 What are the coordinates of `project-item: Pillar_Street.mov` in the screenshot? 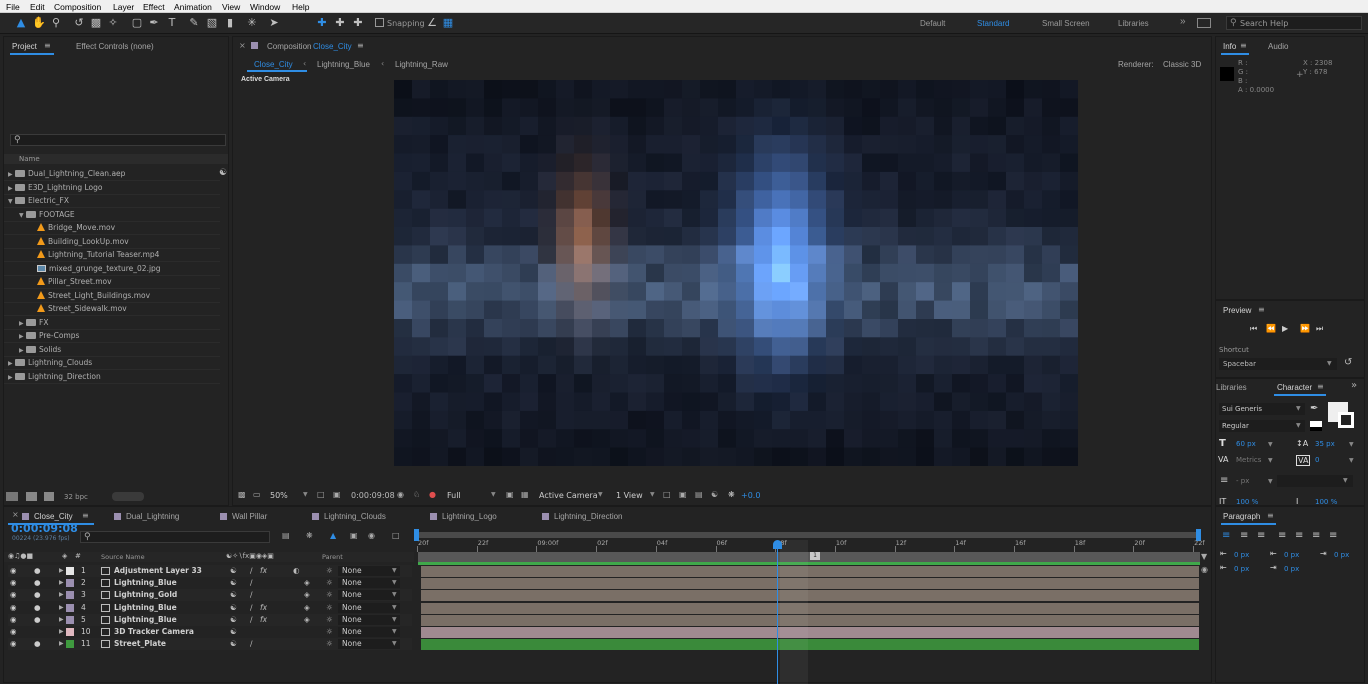 It's located at (114, 281).